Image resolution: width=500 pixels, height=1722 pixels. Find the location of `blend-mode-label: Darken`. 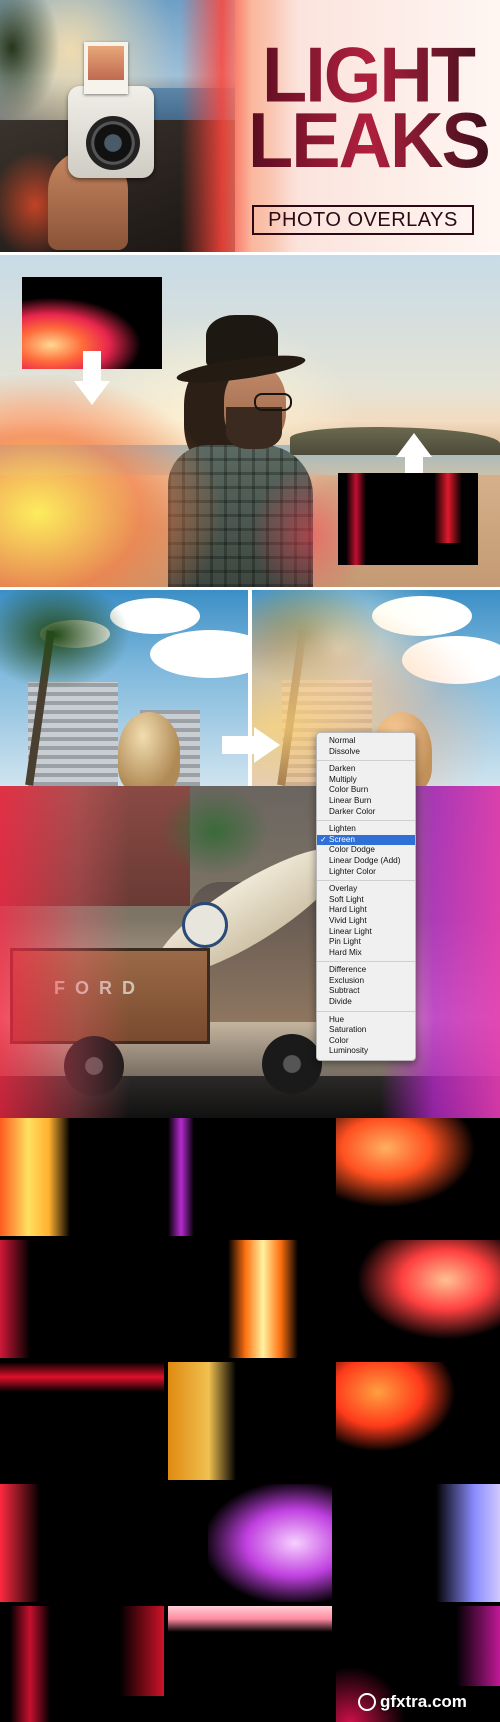

blend-mode-label: Darken is located at coordinates (342, 769).